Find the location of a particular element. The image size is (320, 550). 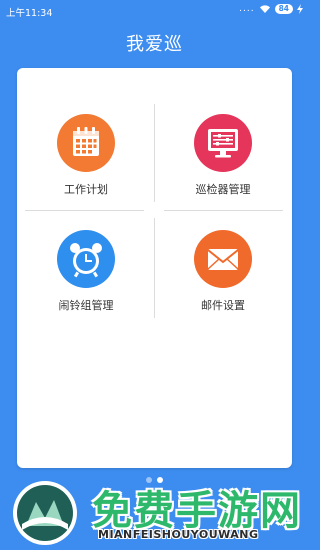

watermark-logo is located at coordinates (45, 513).